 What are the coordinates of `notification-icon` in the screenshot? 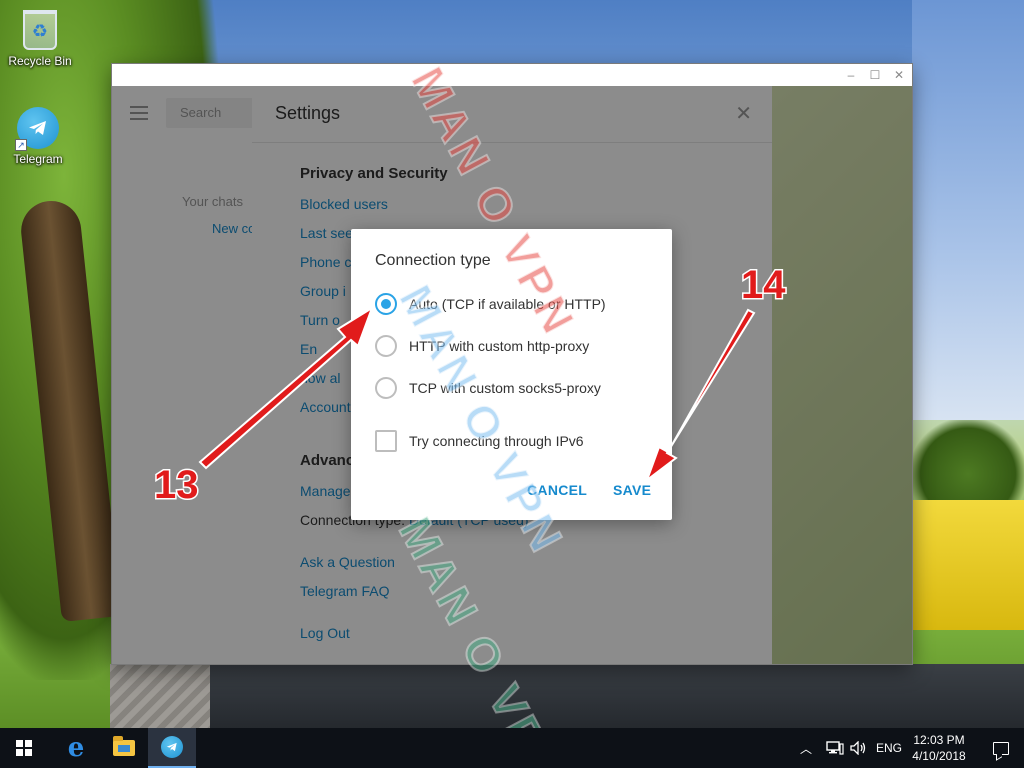 It's located at (1001, 748).